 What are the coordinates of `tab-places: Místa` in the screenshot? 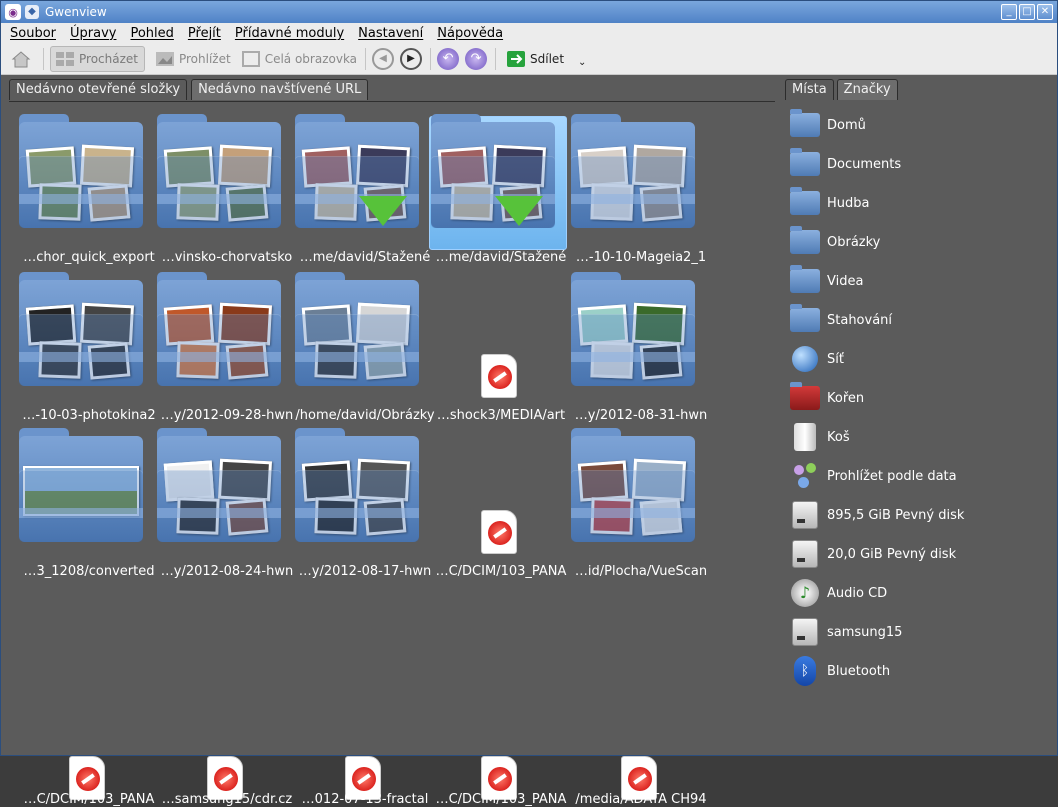 It's located at (809, 89).